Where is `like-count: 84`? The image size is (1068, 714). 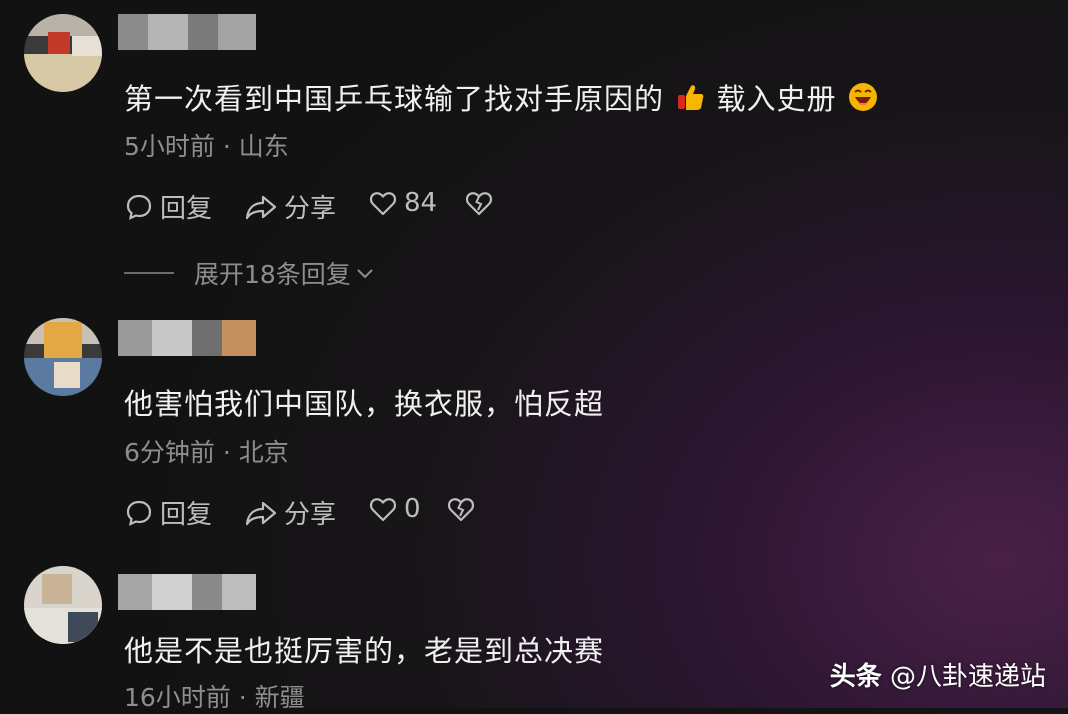 like-count: 84 is located at coordinates (421, 203).